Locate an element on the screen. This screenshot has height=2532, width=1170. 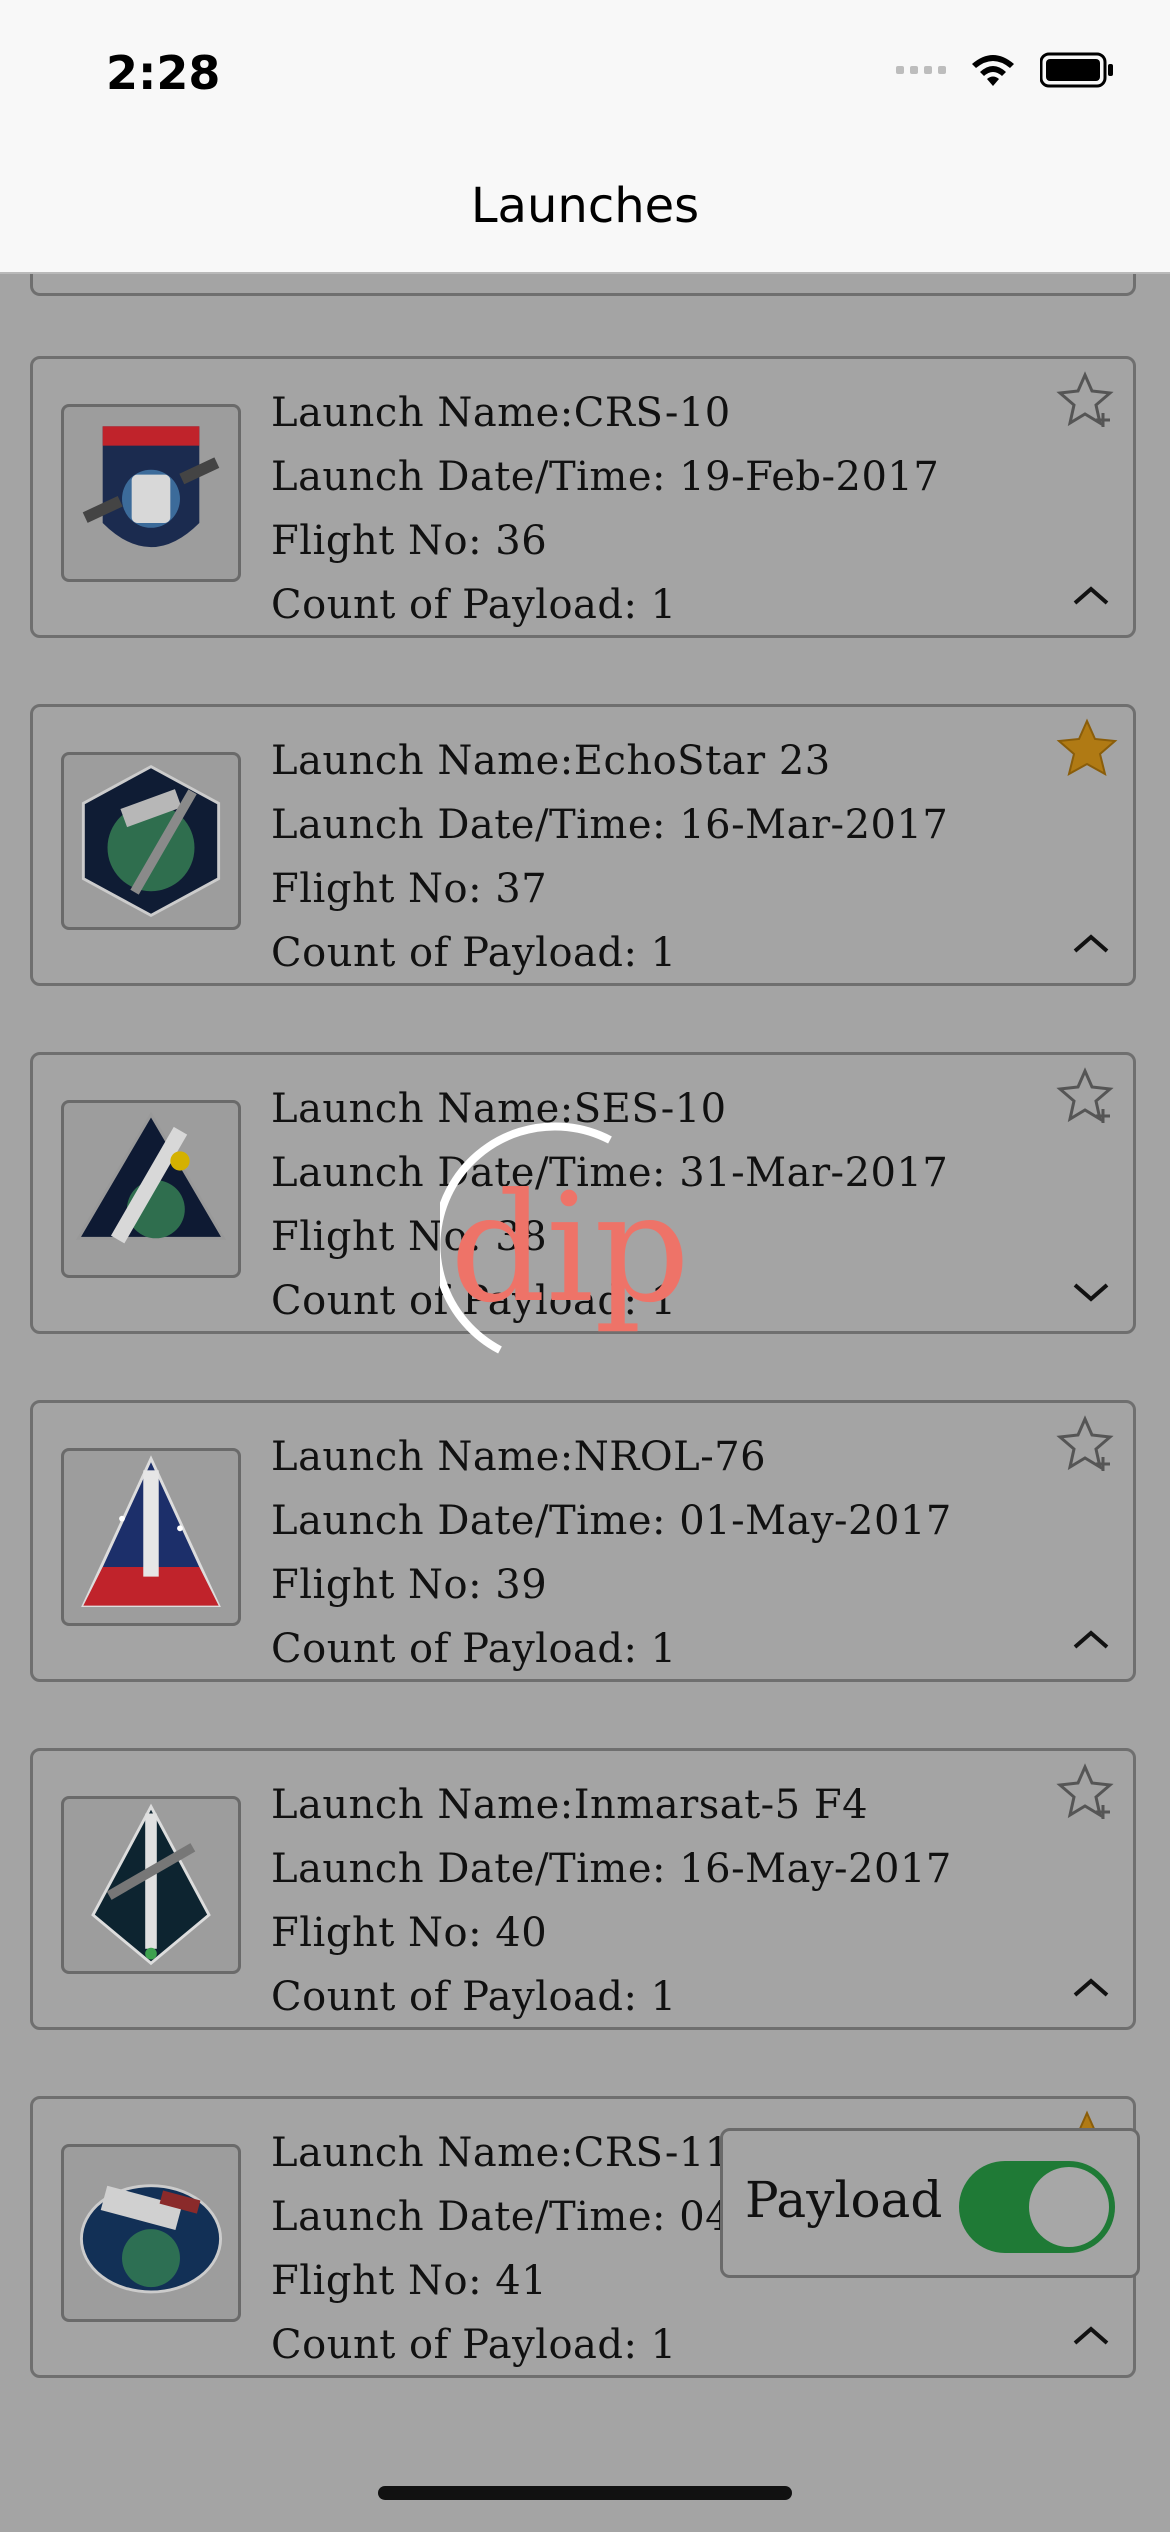
crs-11-patch-icon is located at coordinates (151, 2239).